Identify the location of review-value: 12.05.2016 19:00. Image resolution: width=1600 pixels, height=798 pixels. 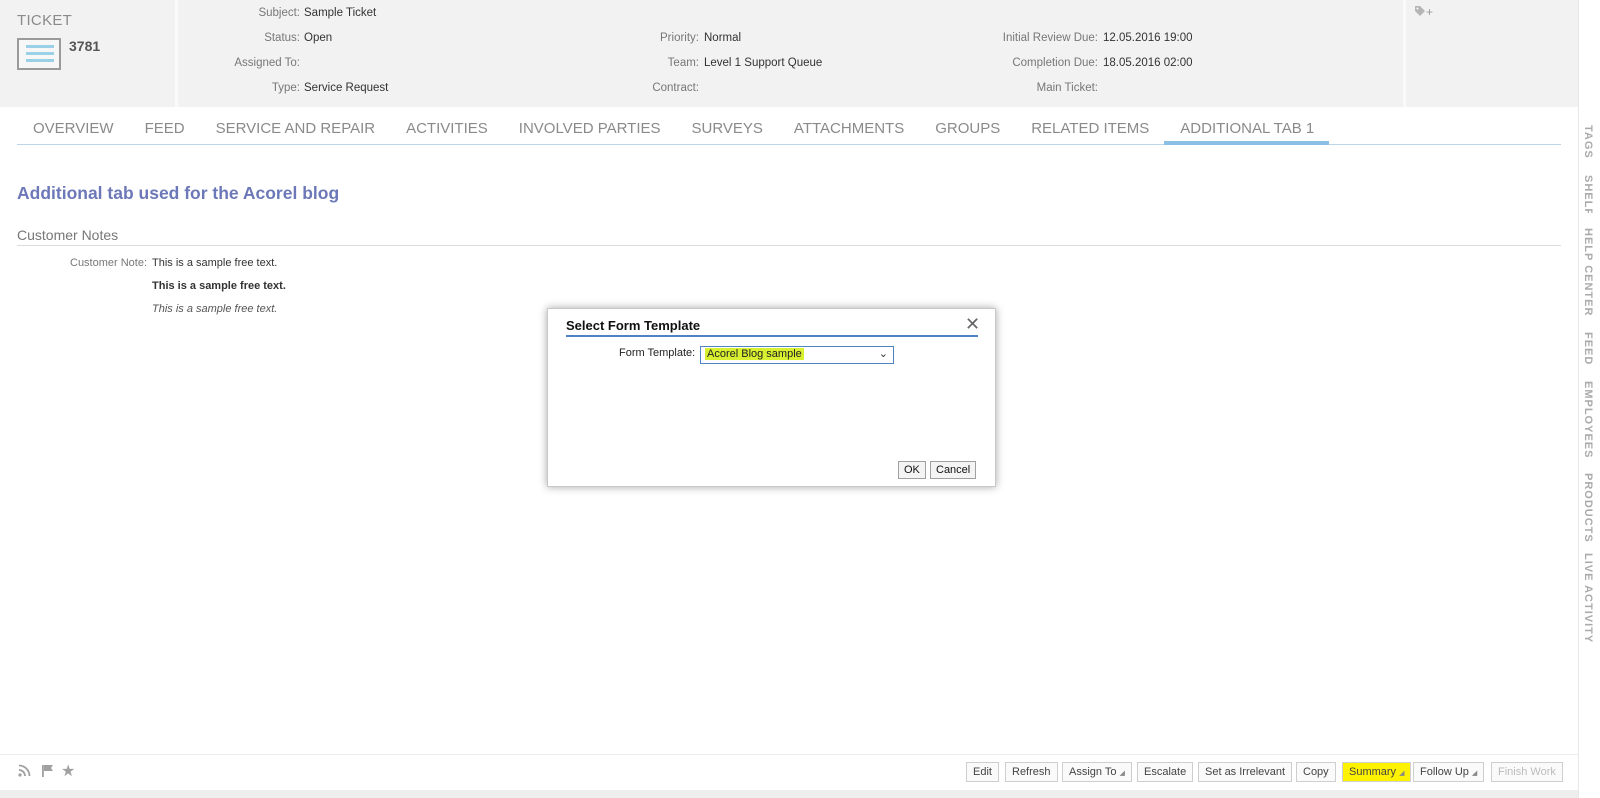
(1148, 38).